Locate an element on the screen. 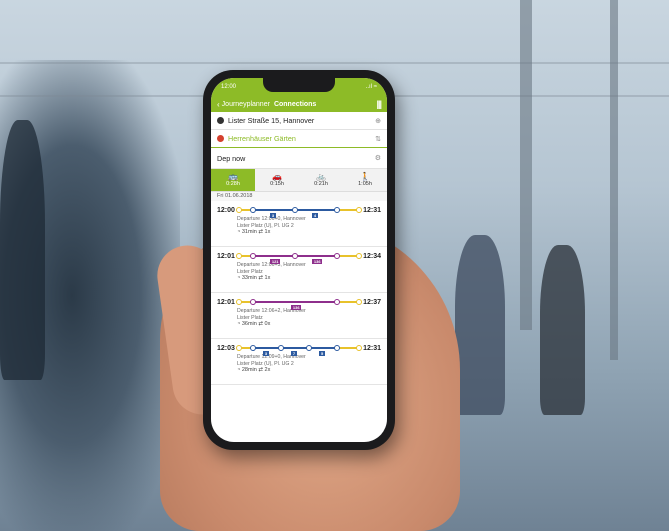  route-timeline: 34 is located at coordinates (299, 211).